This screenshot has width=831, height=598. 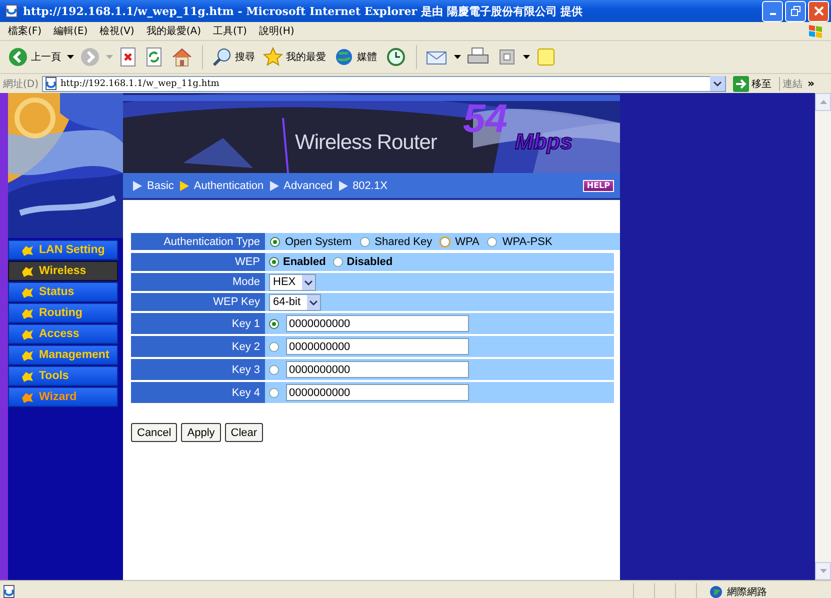 What do you see at coordinates (233, 57) in the screenshot?
I see `search-button: 搜尋` at bounding box center [233, 57].